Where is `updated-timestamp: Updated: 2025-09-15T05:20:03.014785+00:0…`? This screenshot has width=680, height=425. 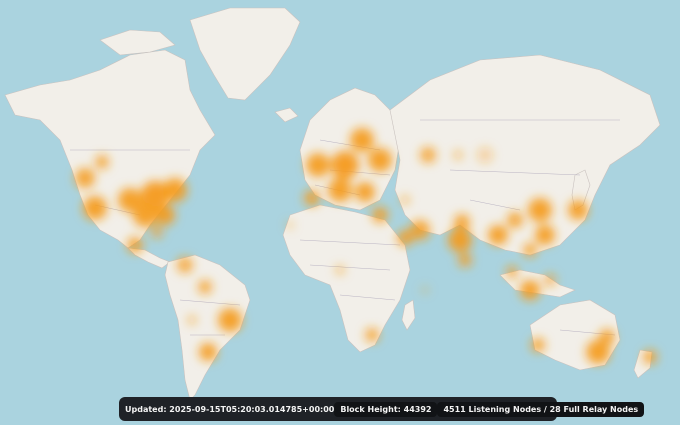
updated-timestamp: Updated: 2025-09-15T05:20:03.014785+00:0… is located at coordinates (230, 409).